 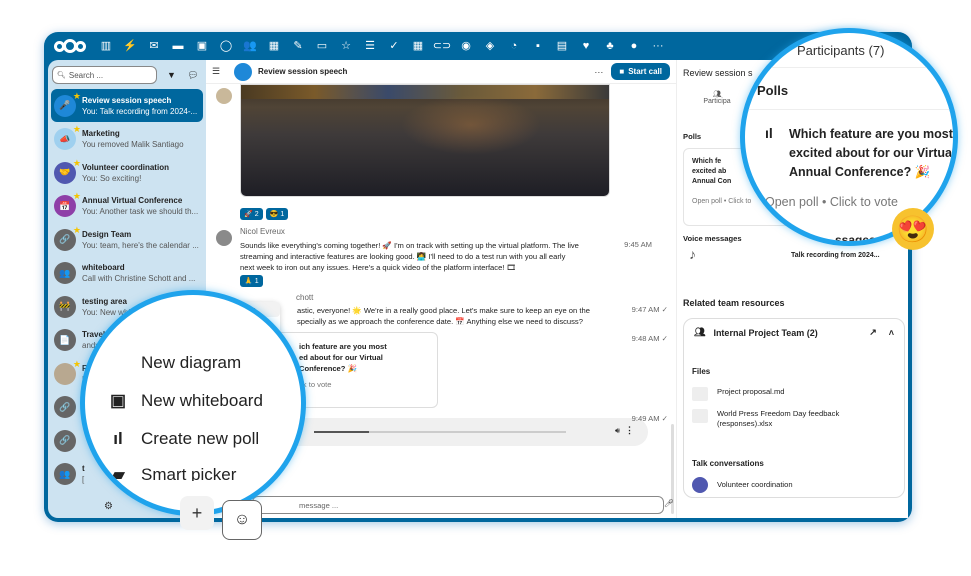 What do you see at coordinates (277, 214) in the screenshot?
I see `reaction-badge: 😎 1` at bounding box center [277, 214].